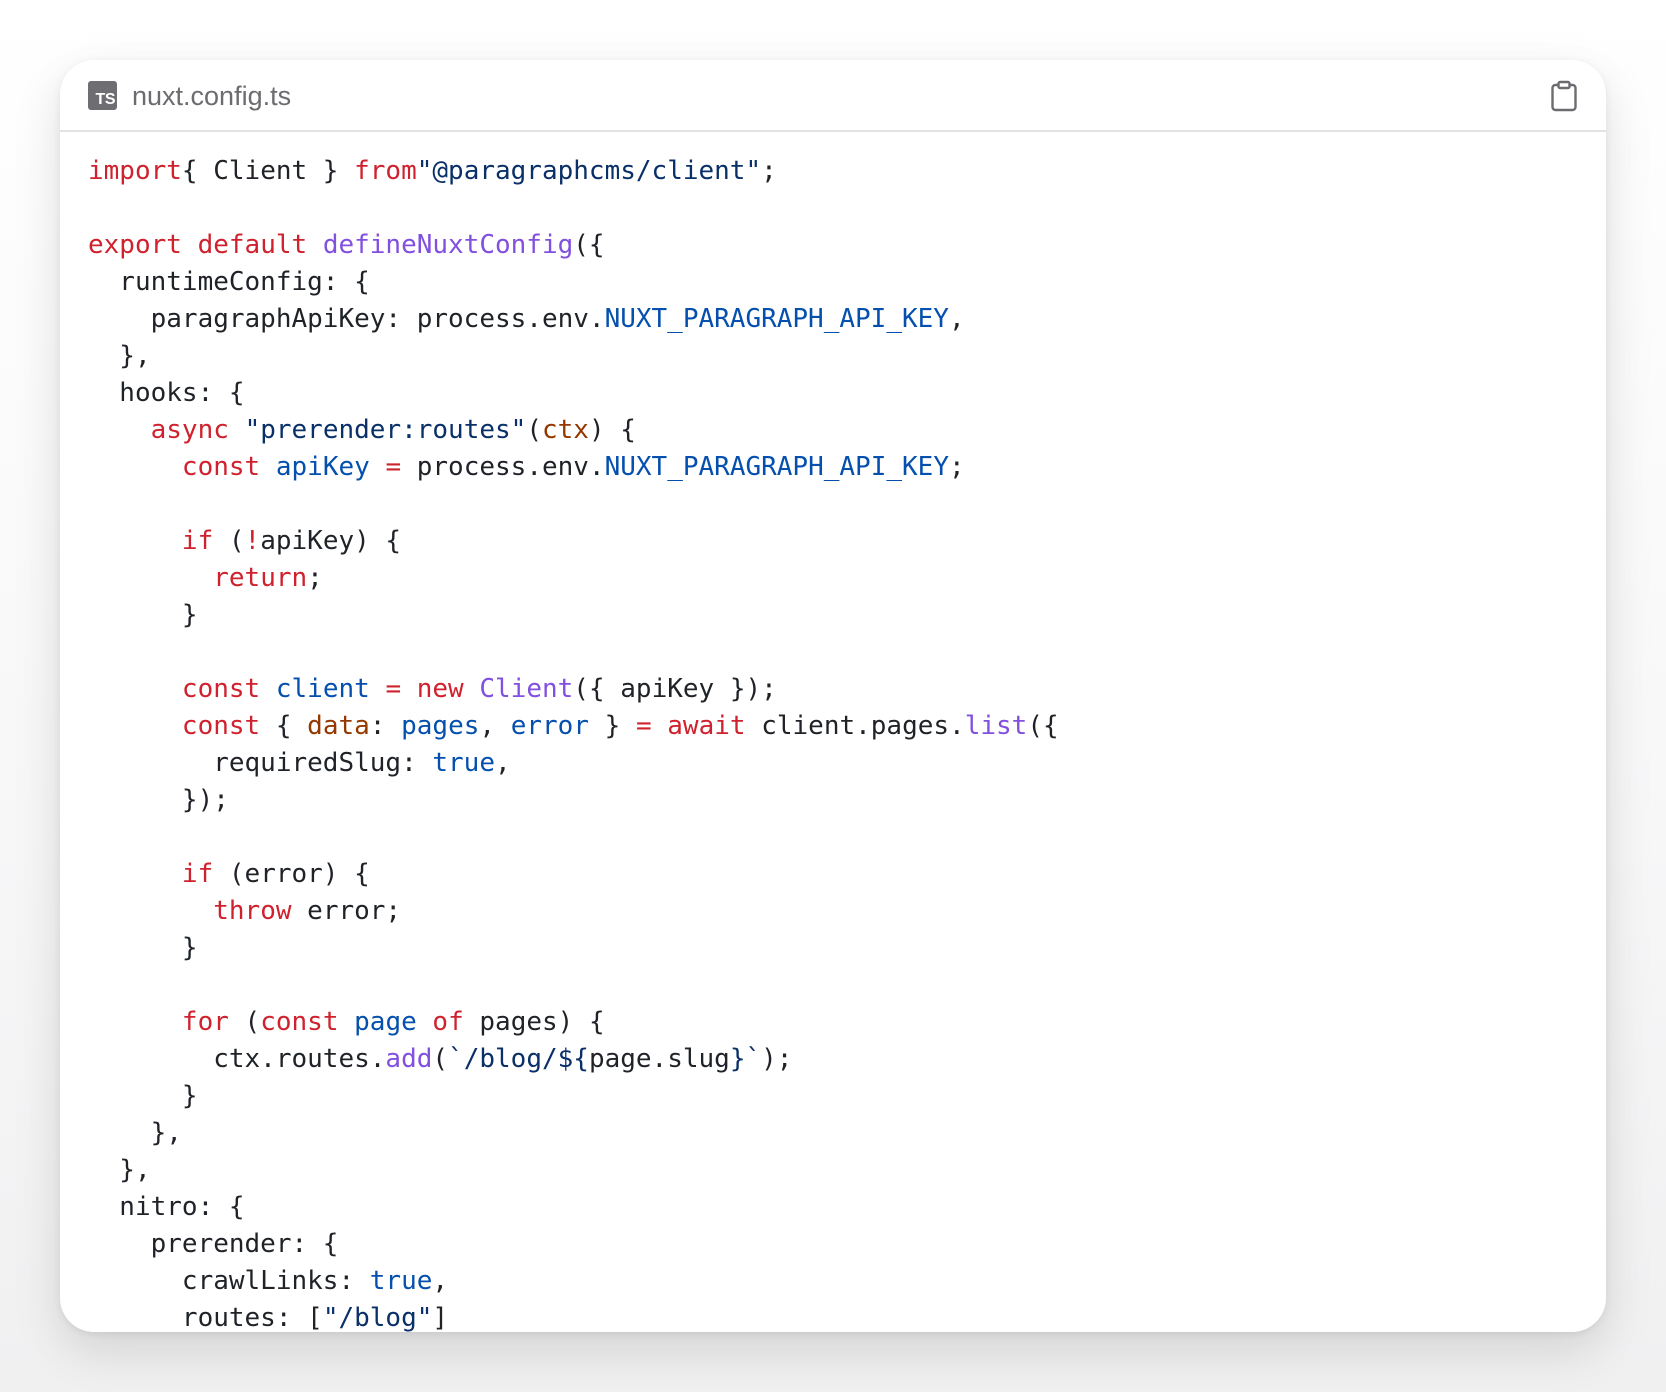 This screenshot has width=1666, height=1392. Describe the element at coordinates (440, 726) in the screenshot. I see `constant-token: pages` at that location.